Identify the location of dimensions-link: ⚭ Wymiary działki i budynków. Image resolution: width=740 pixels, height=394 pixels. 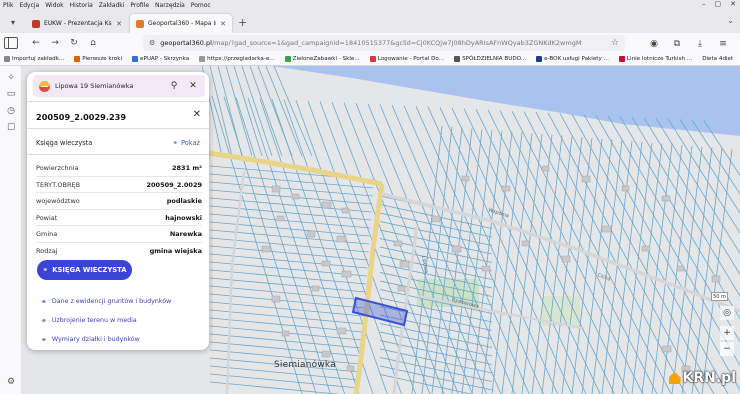
(106, 339).